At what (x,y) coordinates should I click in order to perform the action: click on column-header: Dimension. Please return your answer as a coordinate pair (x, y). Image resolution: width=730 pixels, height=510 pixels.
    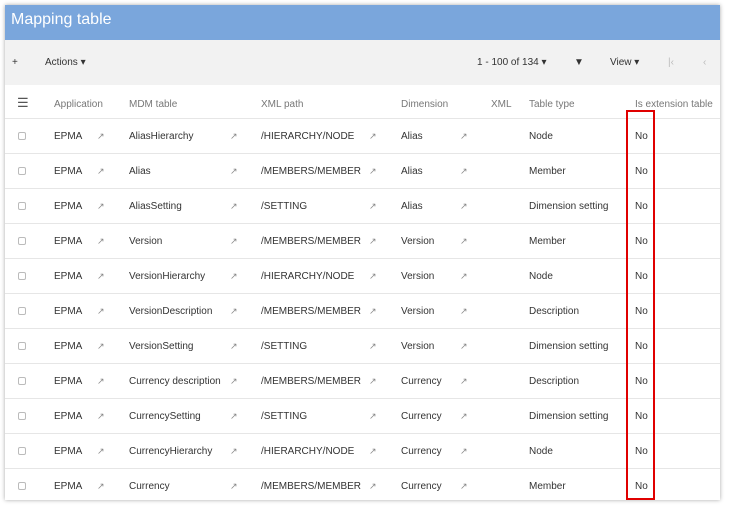
    Looking at the image, I should click on (424, 104).